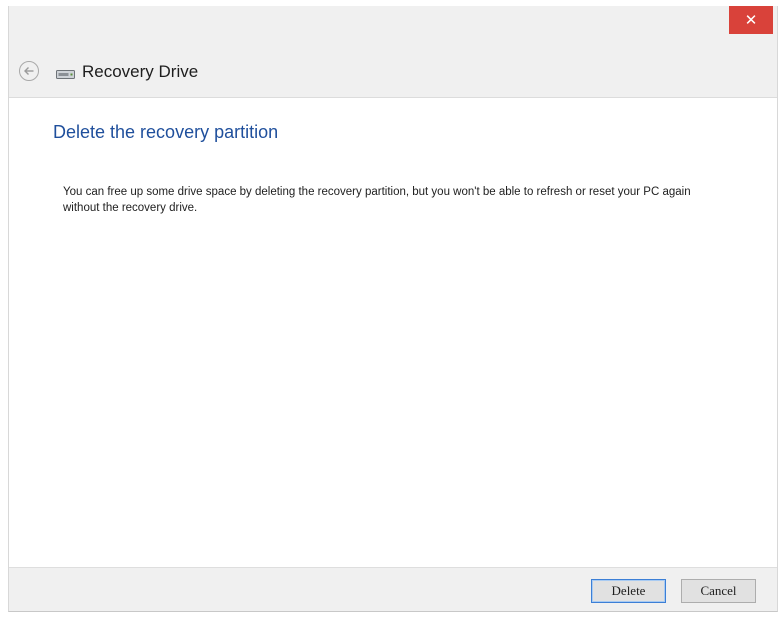 The image size is (781, 620). I want to click on cancel-button: Cancel, so click(718, 591).